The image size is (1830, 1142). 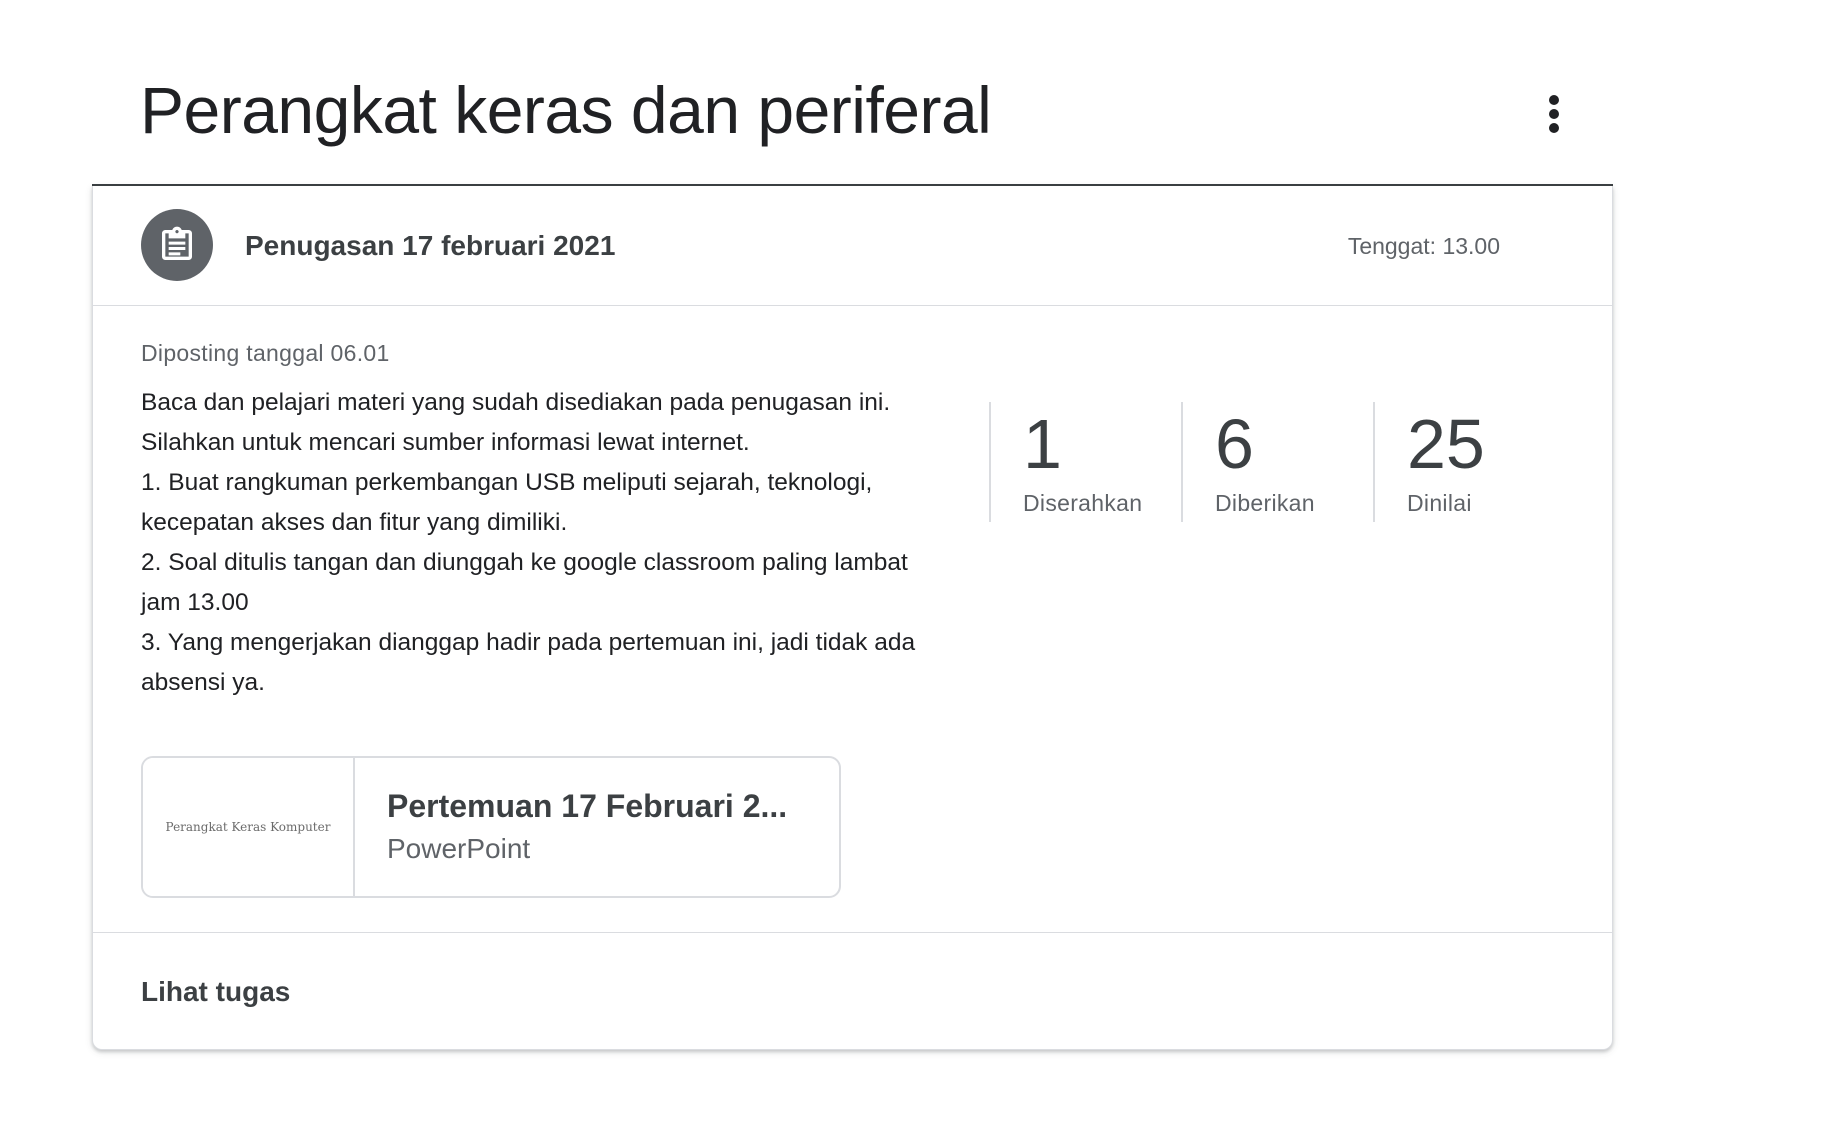 What do you see at coordinates (203, 682) in the screenshot?
I see `description-line: absensi ya.` at bounding box center [203, 682].